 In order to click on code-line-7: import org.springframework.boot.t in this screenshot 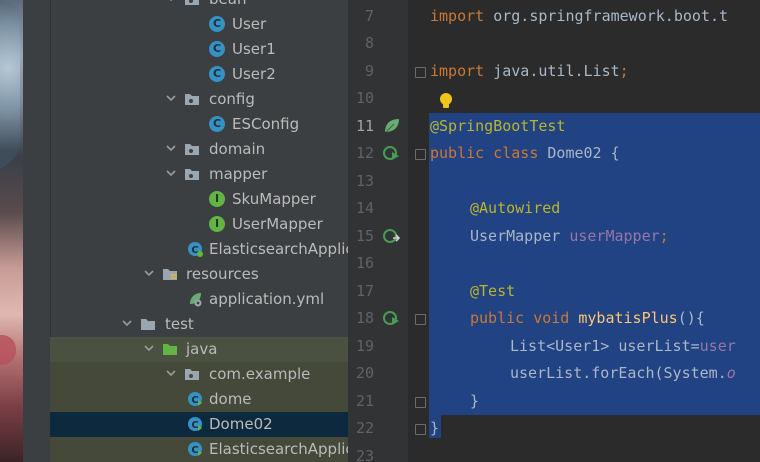, I will do `click(579, 16)`.